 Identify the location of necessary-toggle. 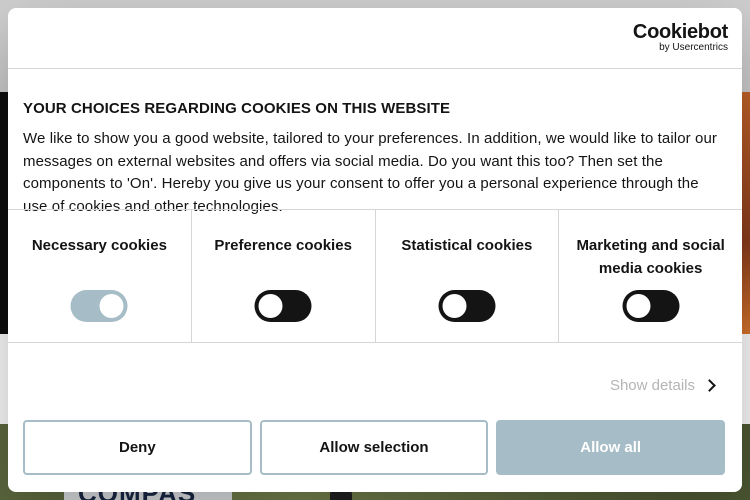
(99, 306).